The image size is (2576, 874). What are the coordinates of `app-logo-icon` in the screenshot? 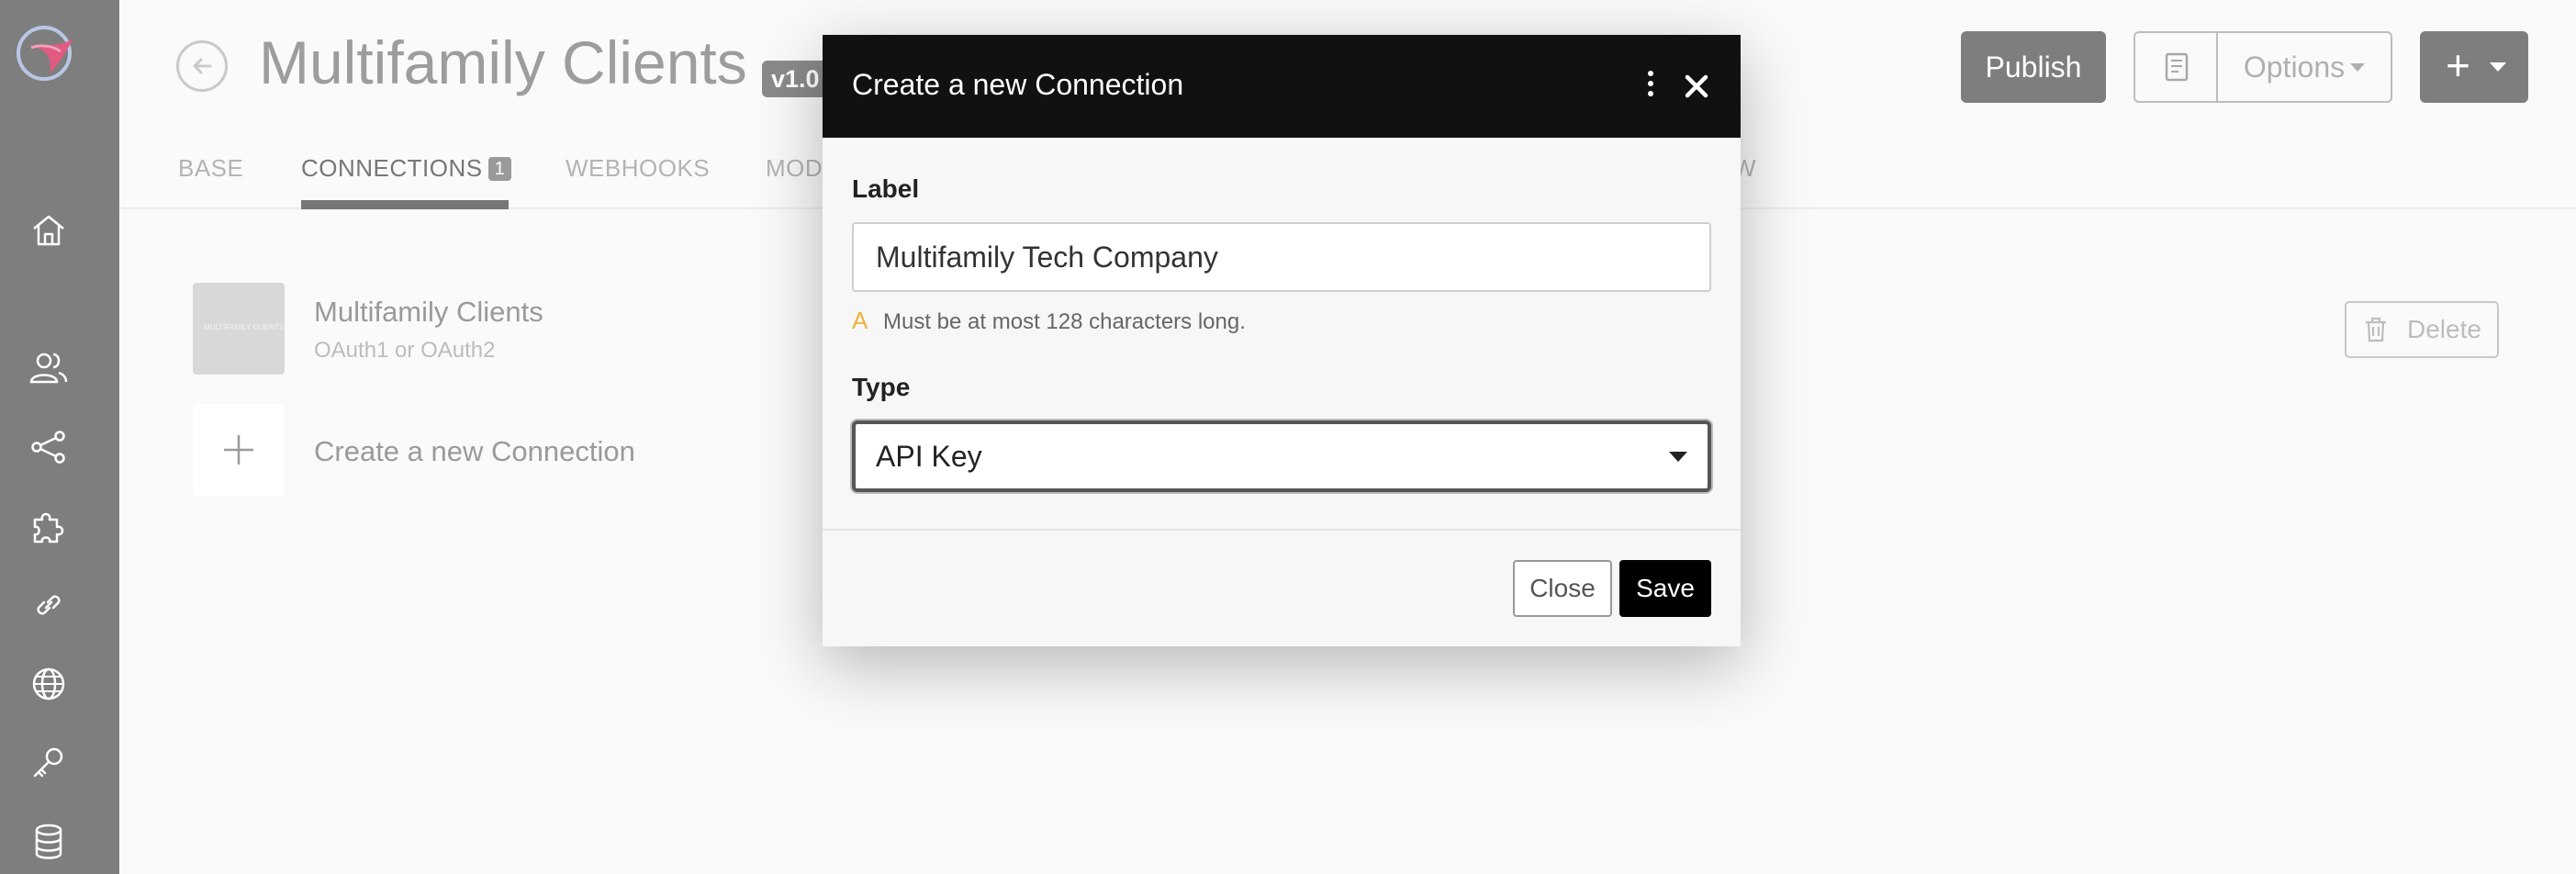 It's located at (46, 53).